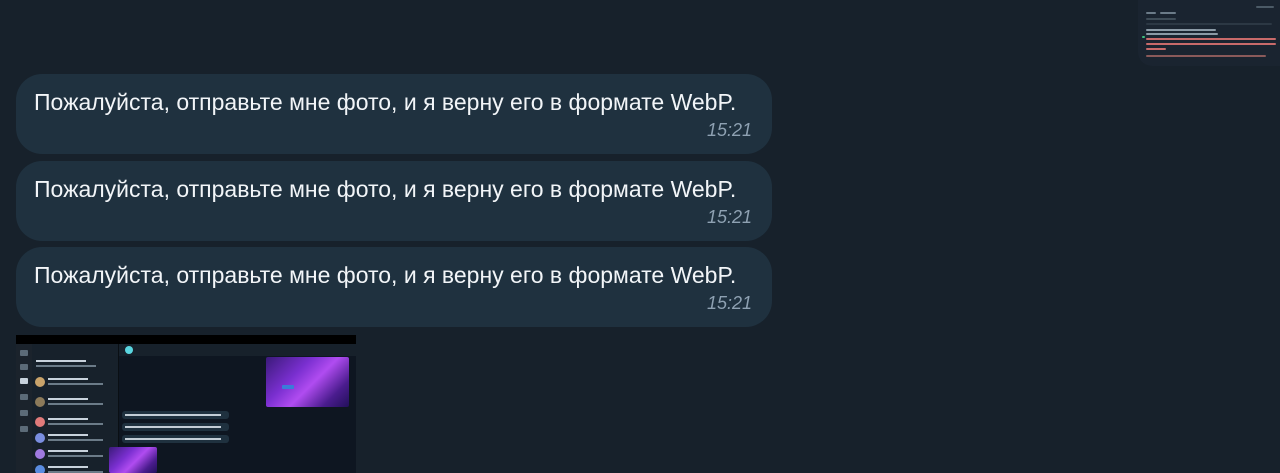 The width and height of the screenshot is (1280, 473). I want to click on thumb-folder-rail, so click(24, 408).